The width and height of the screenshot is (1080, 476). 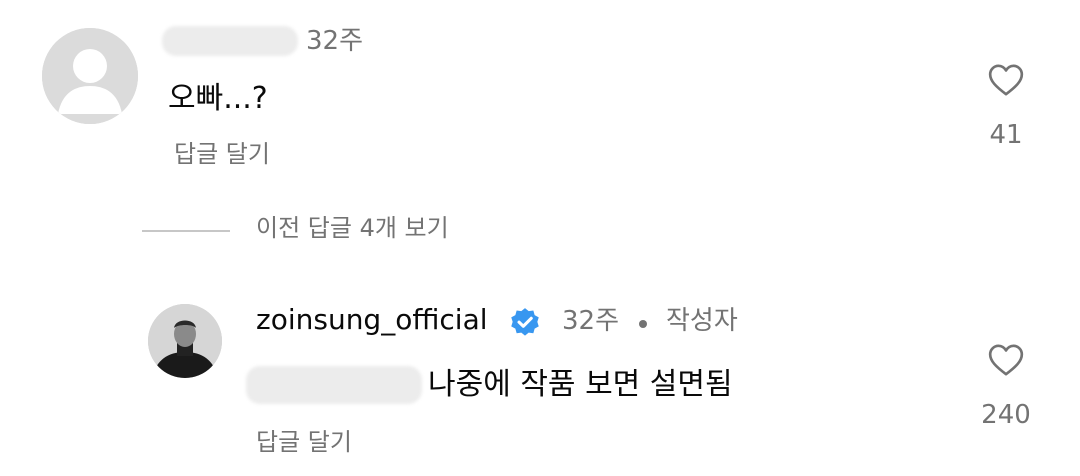 What do you see at coordinates (643, 324) in the screenshot?
I see `separator-dot` at bounding box center [643, 324].